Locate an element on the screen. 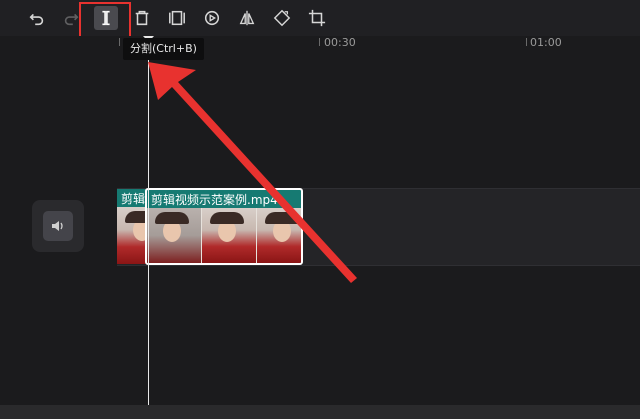 The height and width of the screenshot is (419, 640). crop-icon is located at coordinates (317, 18).